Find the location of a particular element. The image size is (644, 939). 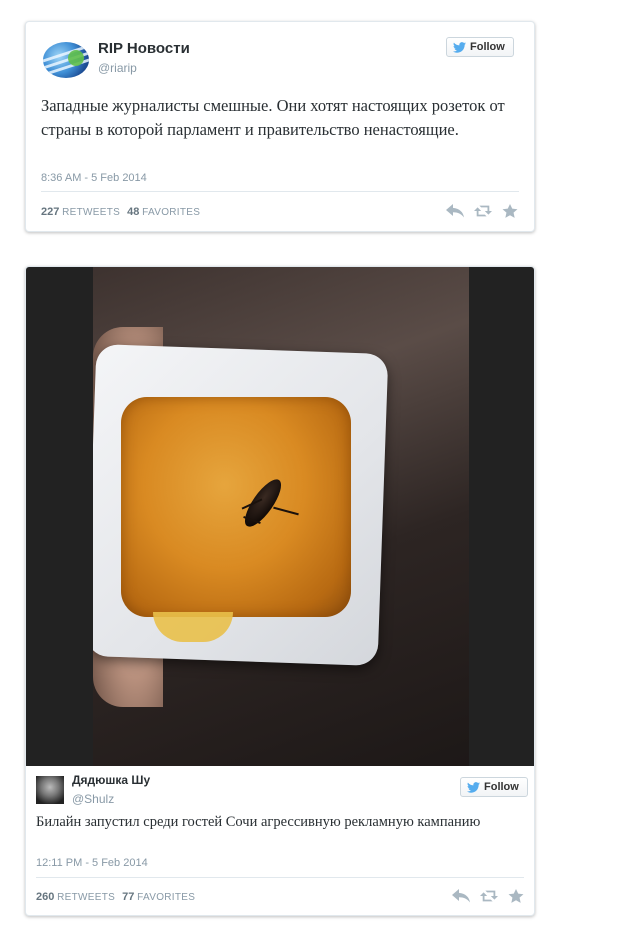

favorite-stat: 48 FAVORITES is located at coordinates (163, 212).